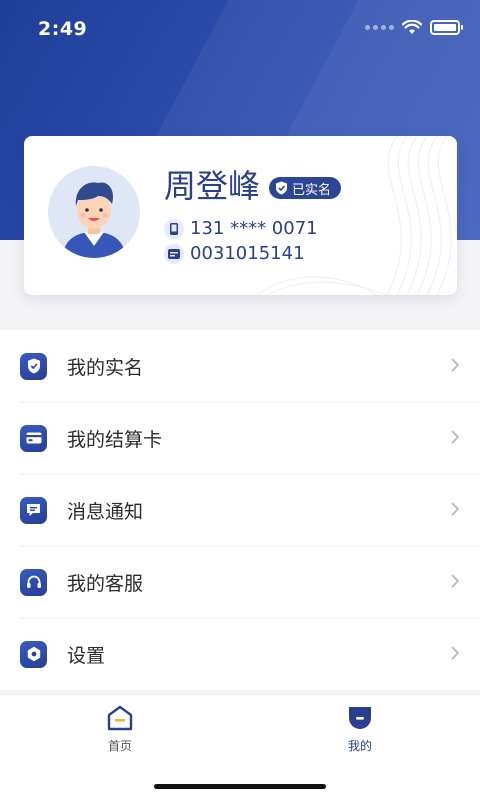  I want to click on menu-item-real-name: 我的实名, so click(240, 366).